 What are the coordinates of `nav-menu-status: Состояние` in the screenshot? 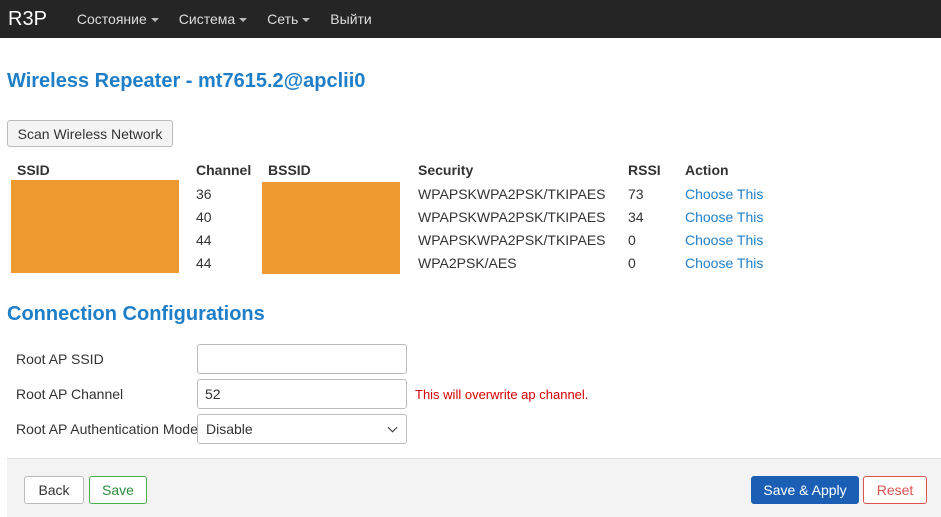 It's located at (118, 19).